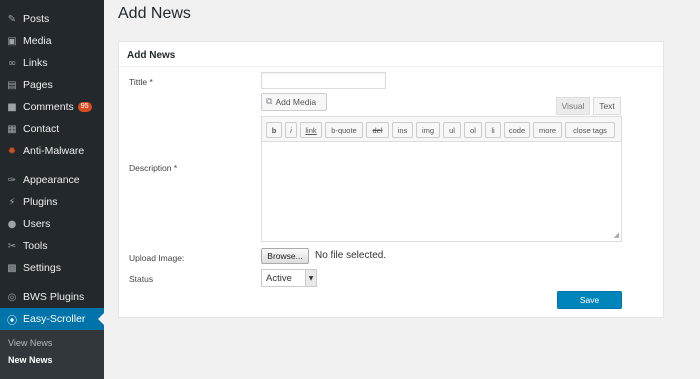  What do you see at coordinates (52, 354) in the screenshot?
I see `easy-scroller-submenu: View News New News` at bounding box center [52, 354].